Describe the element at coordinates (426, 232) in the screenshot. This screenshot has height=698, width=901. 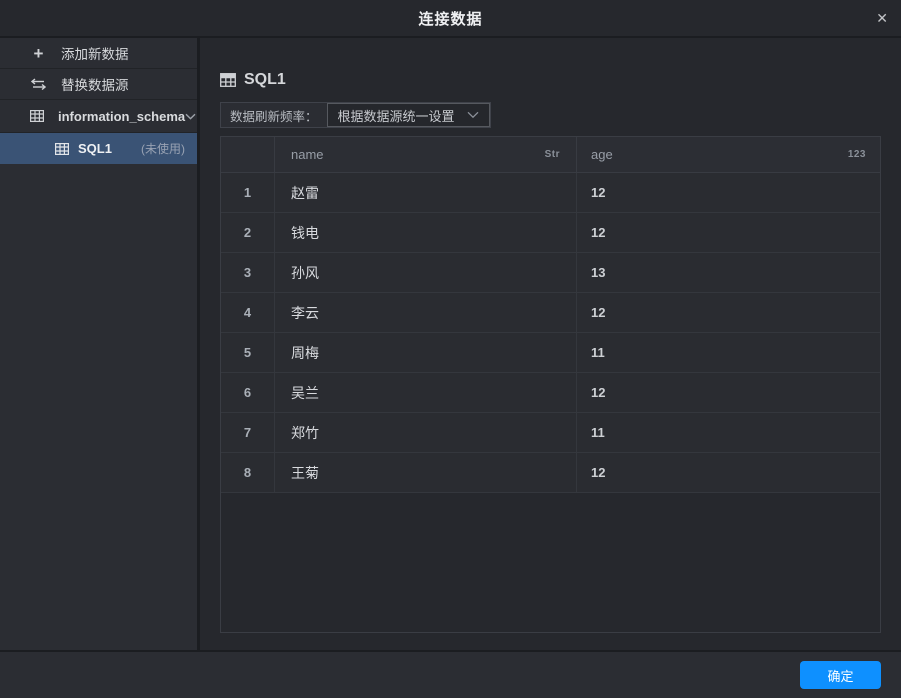
I see `name-cell: 钱电` at that location.